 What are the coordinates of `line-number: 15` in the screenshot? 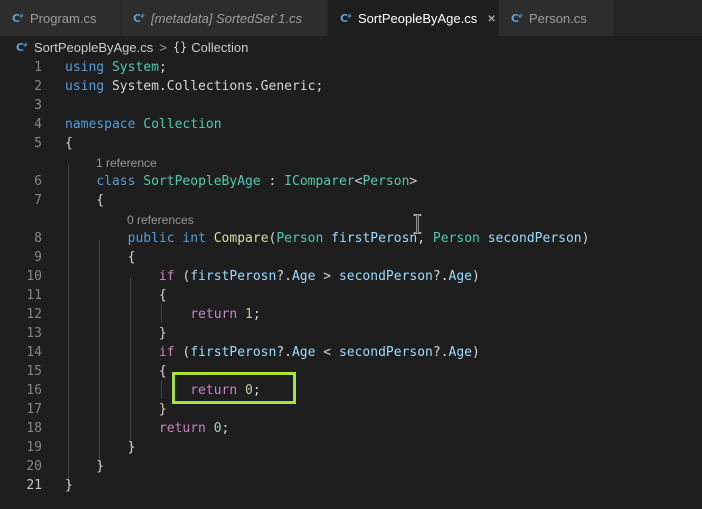 It's located at (34, 371).